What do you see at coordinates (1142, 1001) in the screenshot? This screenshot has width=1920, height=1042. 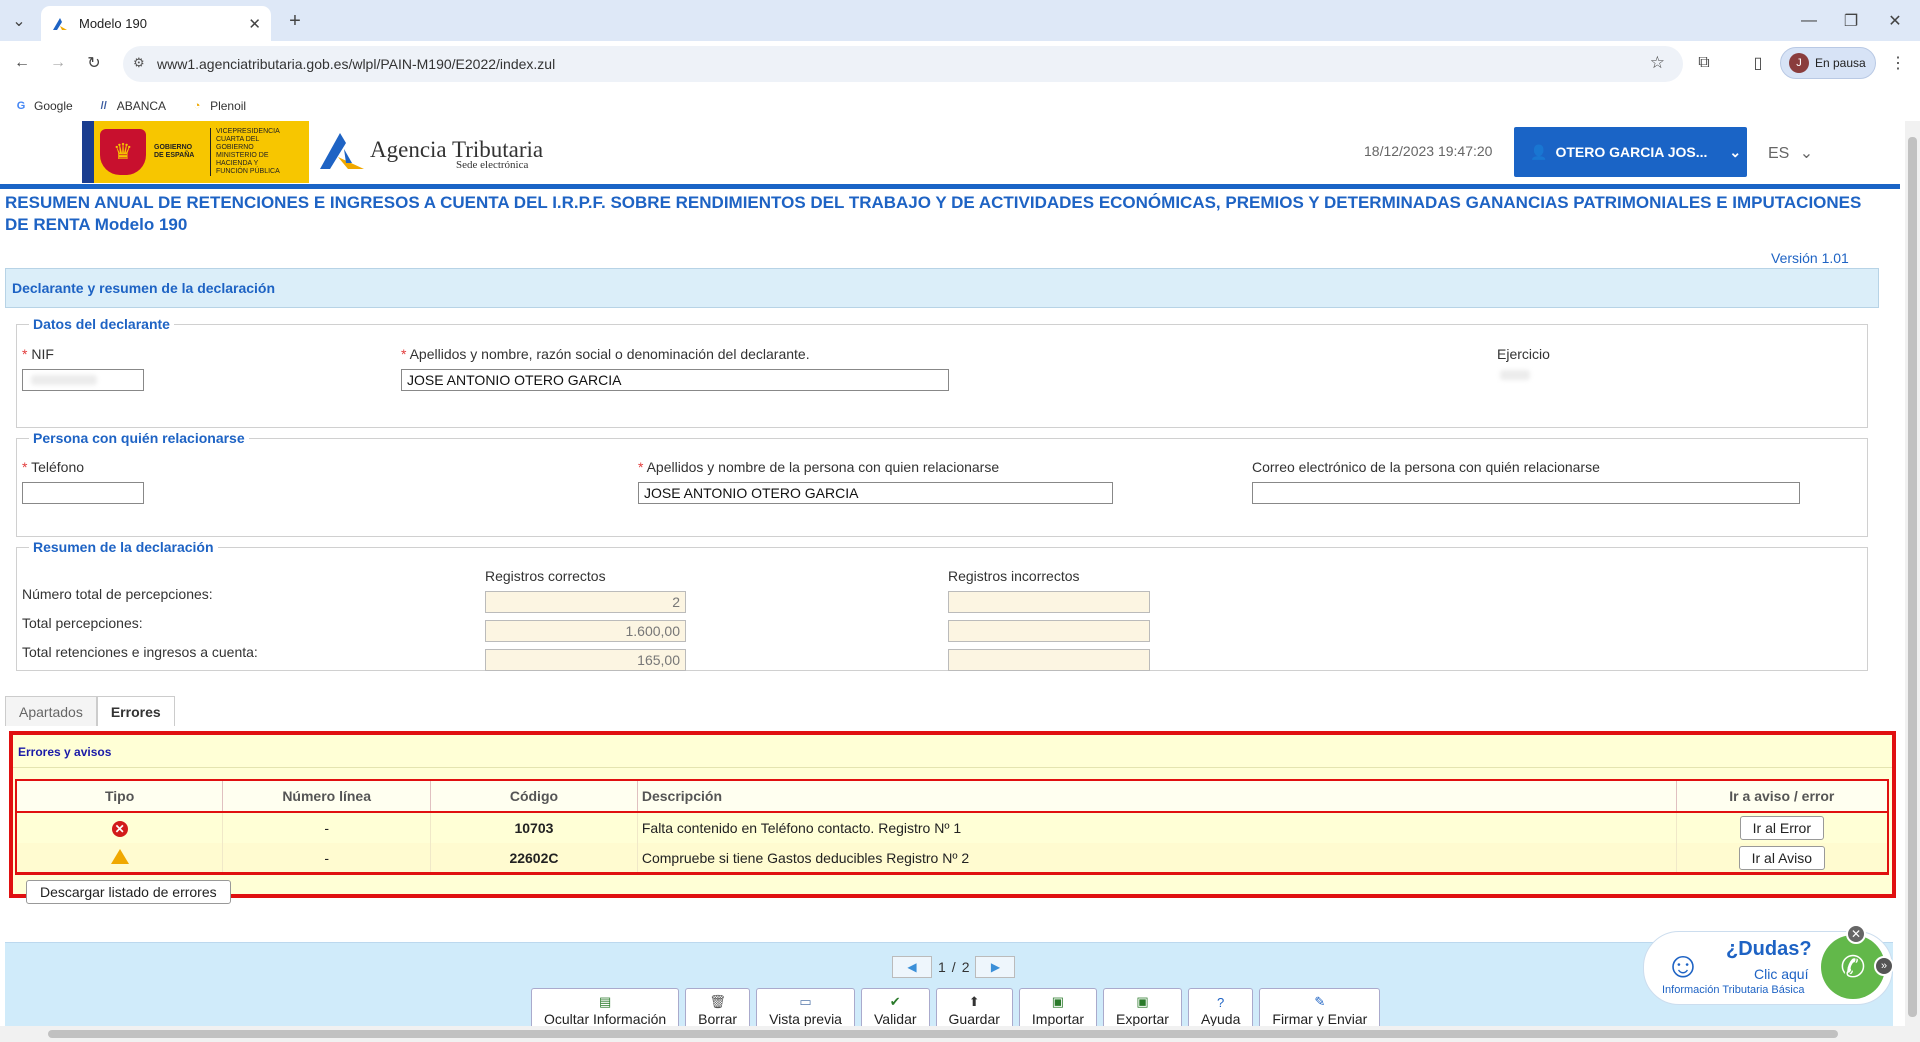 I see `export-icon: ▣` at bounding box center [1142, 1001].